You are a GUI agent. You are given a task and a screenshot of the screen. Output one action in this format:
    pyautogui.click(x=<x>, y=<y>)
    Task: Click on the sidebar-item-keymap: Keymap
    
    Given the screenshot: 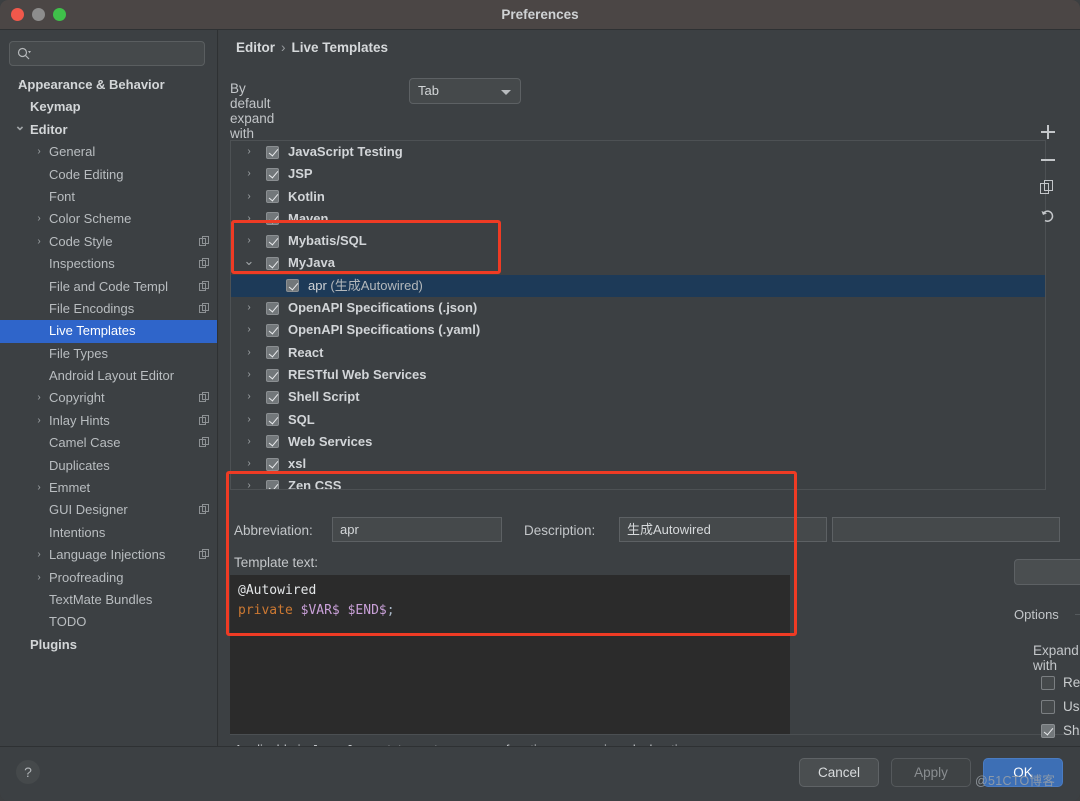 What is the action you would take?
    pyautogui.click(x=108, y=107)
    